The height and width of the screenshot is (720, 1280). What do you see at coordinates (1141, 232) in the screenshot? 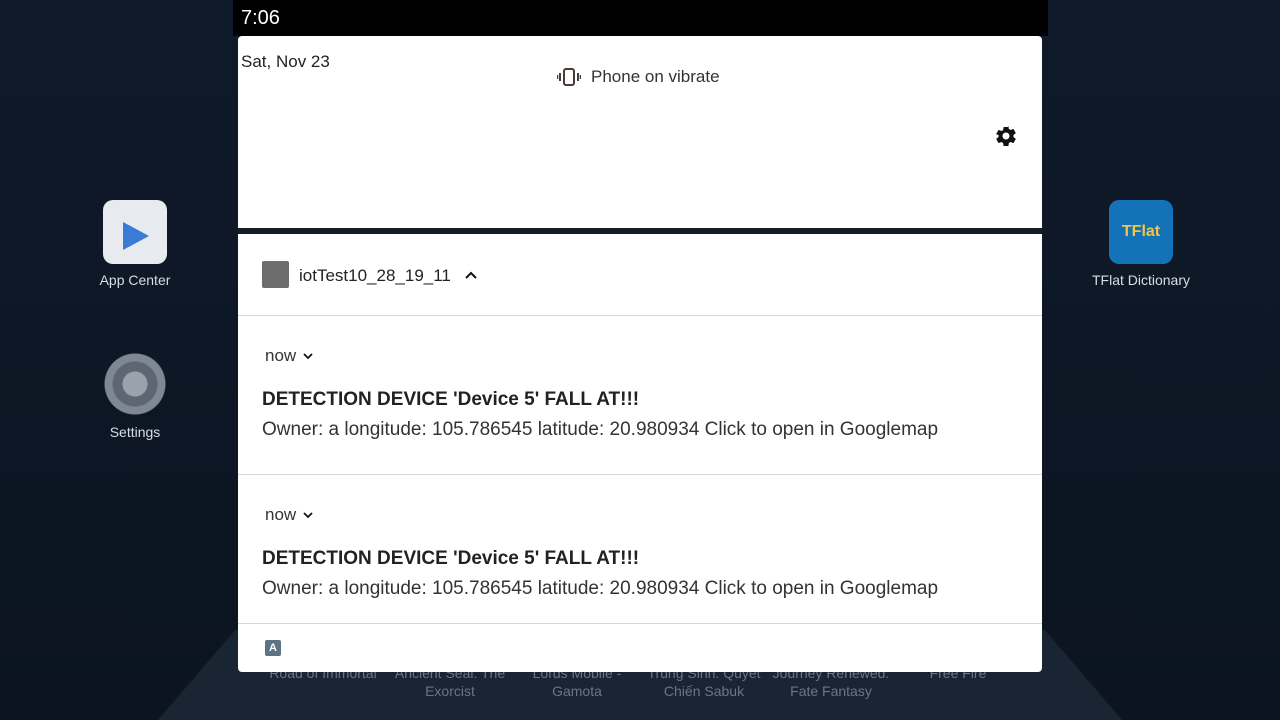
I see `tflat-icon: TFlat` at bounding box center [1141, 232].